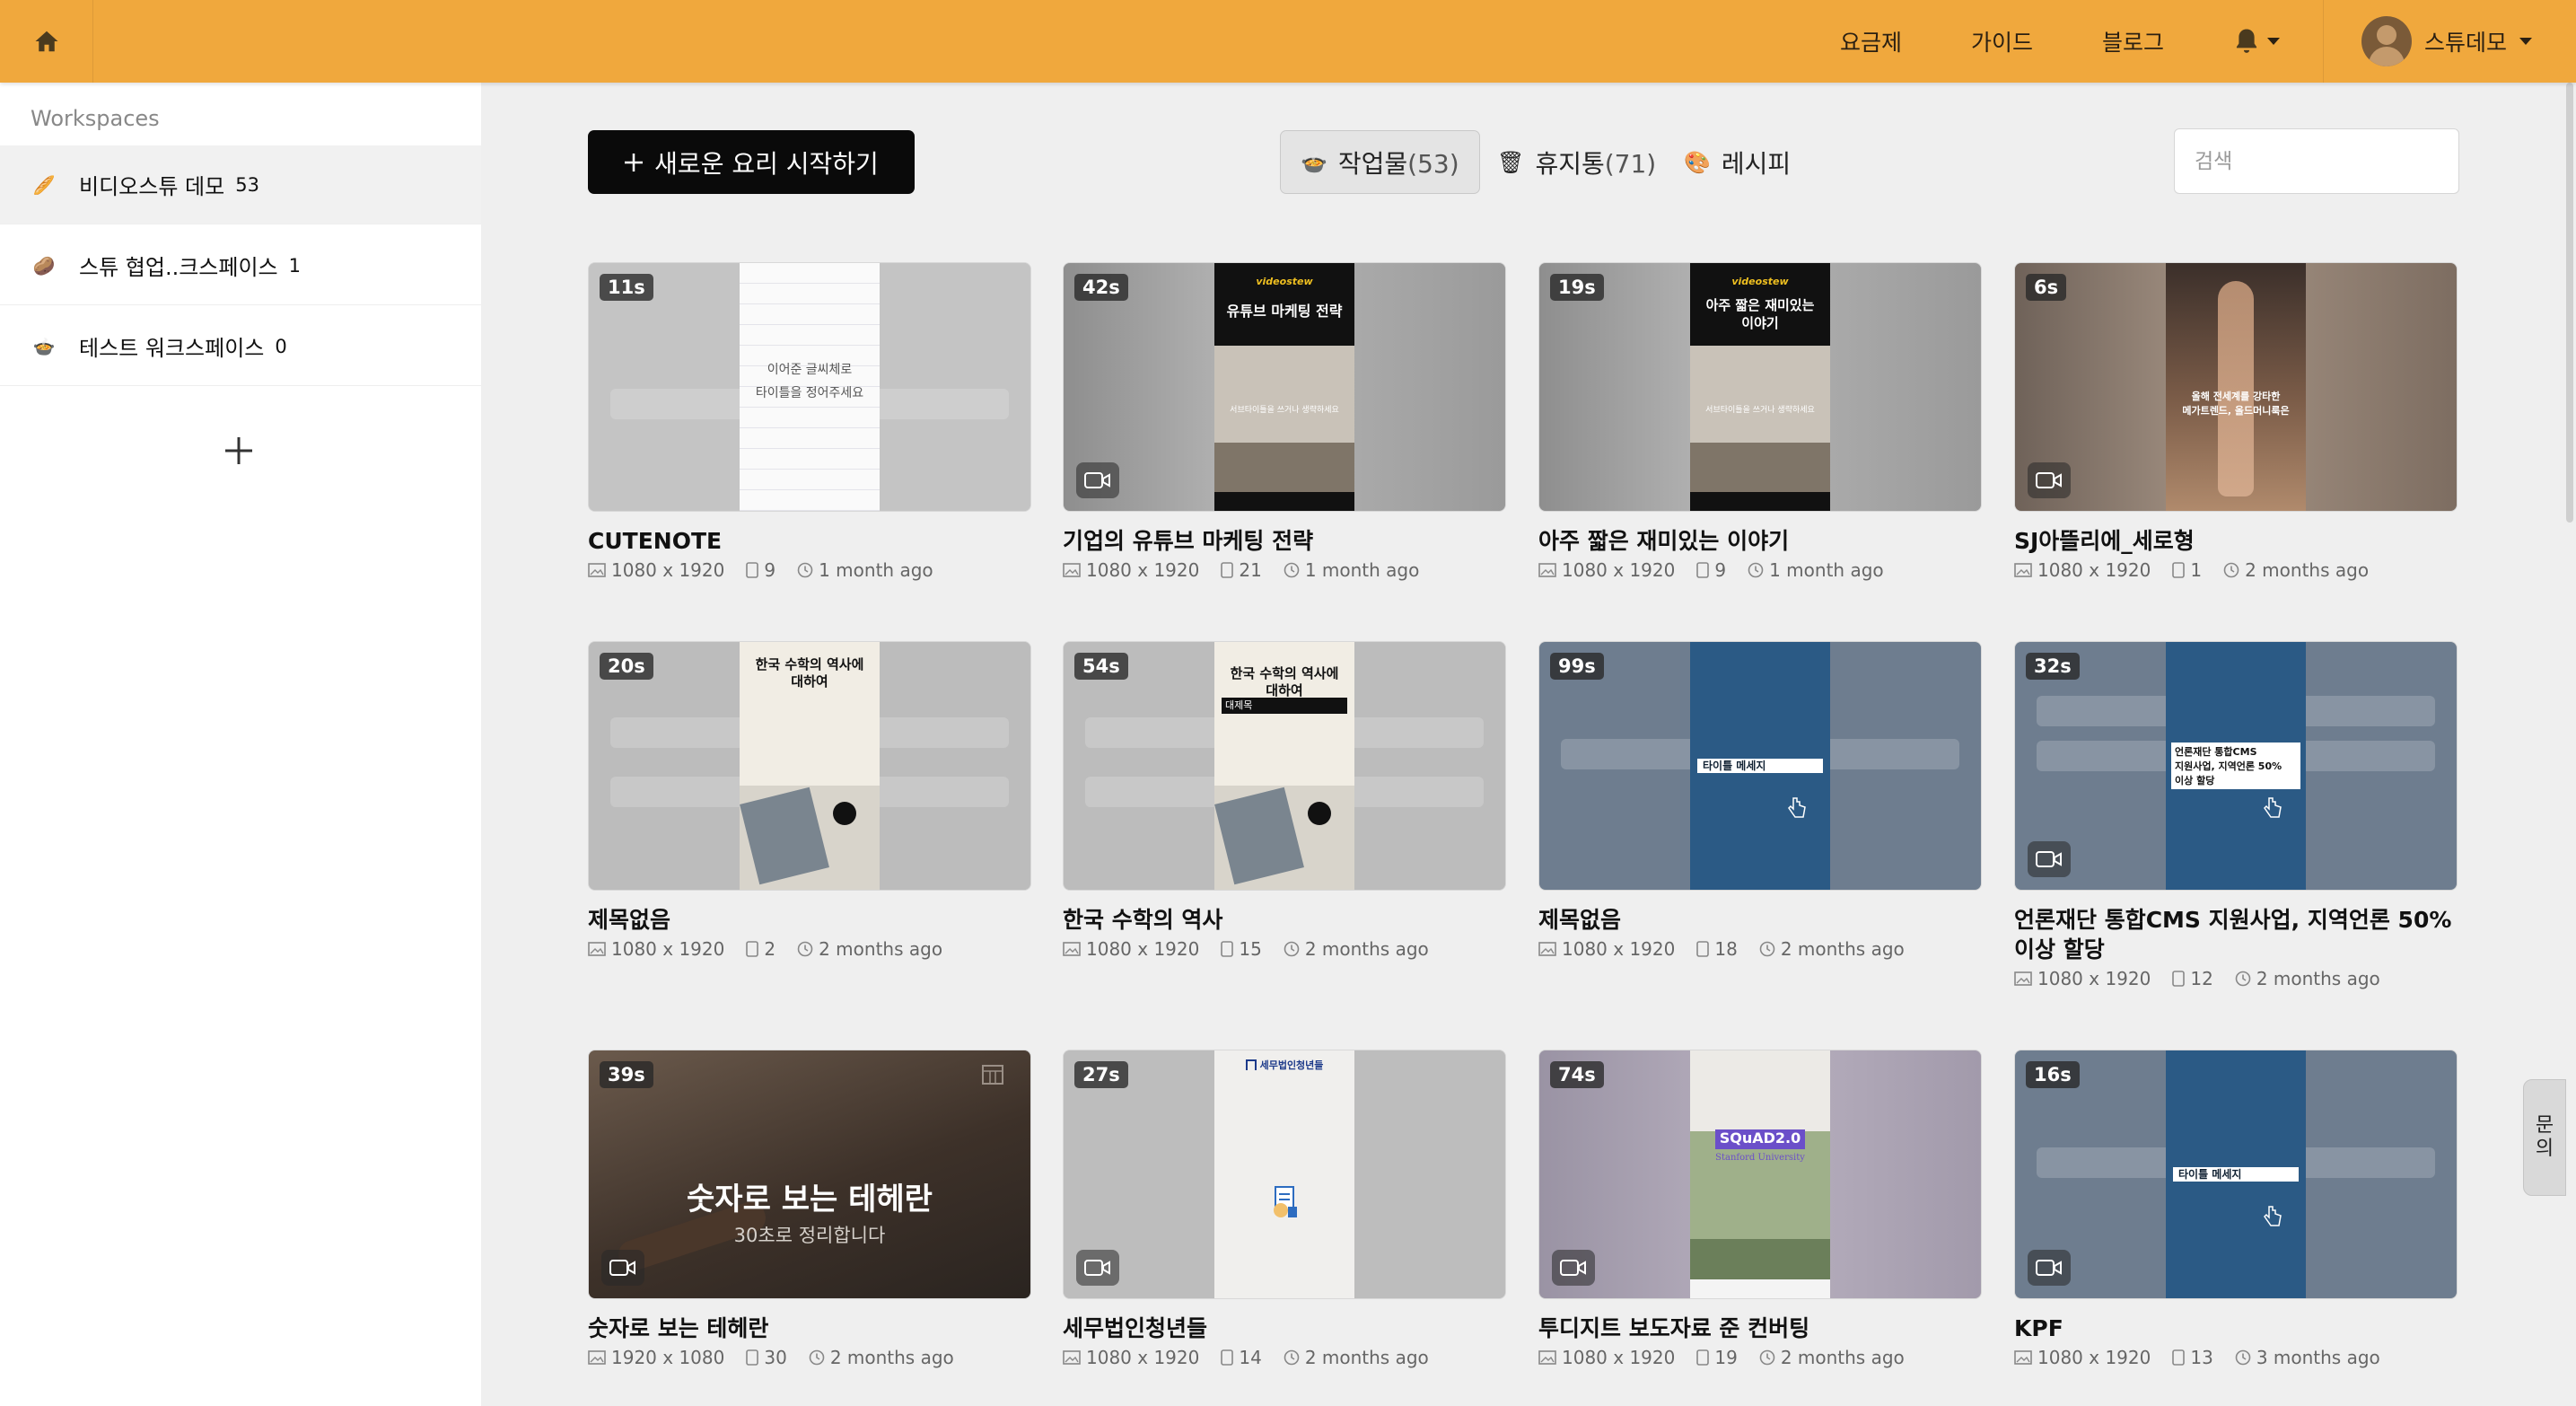  Describe the element at coordinates (809, 681) in the screenshot. I see `thumbnail-text: 대하여` at that location.